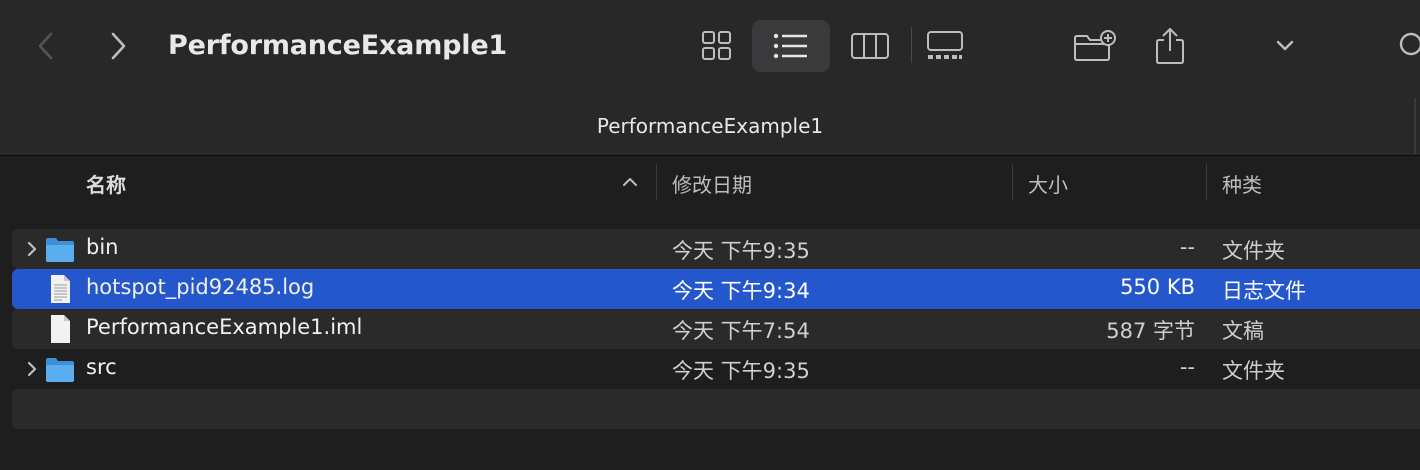  I want to click on current-folder-label: PerformanceExample1, so click(710, 126).